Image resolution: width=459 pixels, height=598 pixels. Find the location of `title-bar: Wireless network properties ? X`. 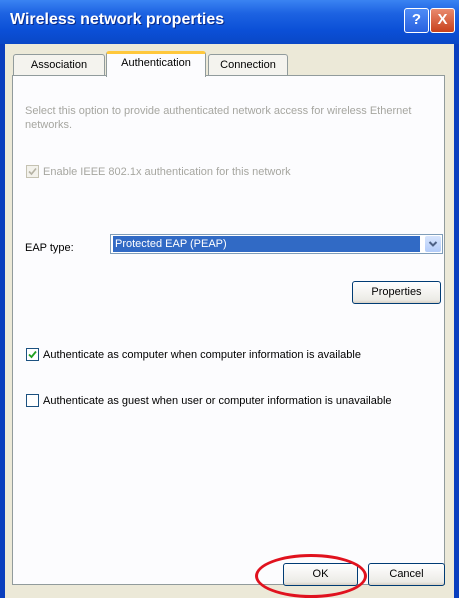

title-bar: Wireless network properties ? X is located at coordinates (229, 22).